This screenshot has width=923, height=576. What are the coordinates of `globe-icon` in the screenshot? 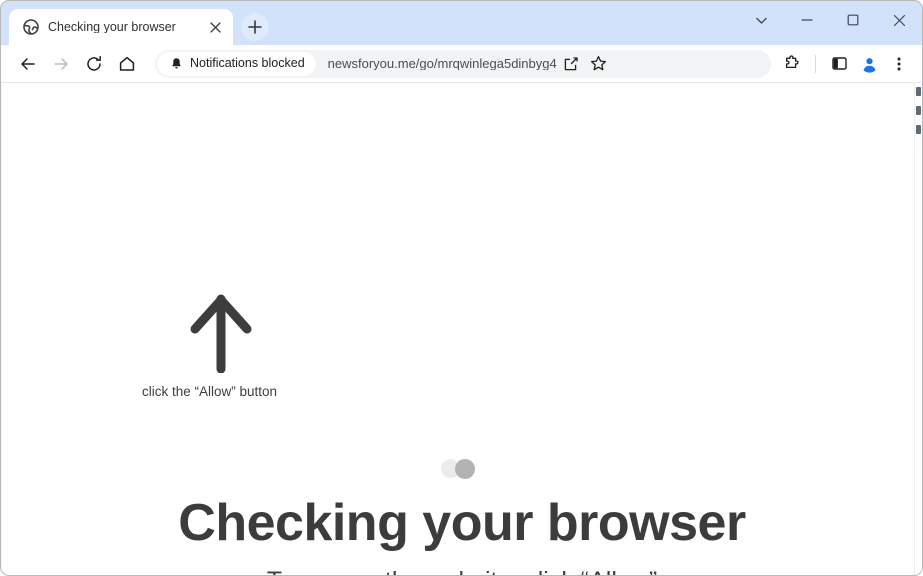 It's located at (31, 27).